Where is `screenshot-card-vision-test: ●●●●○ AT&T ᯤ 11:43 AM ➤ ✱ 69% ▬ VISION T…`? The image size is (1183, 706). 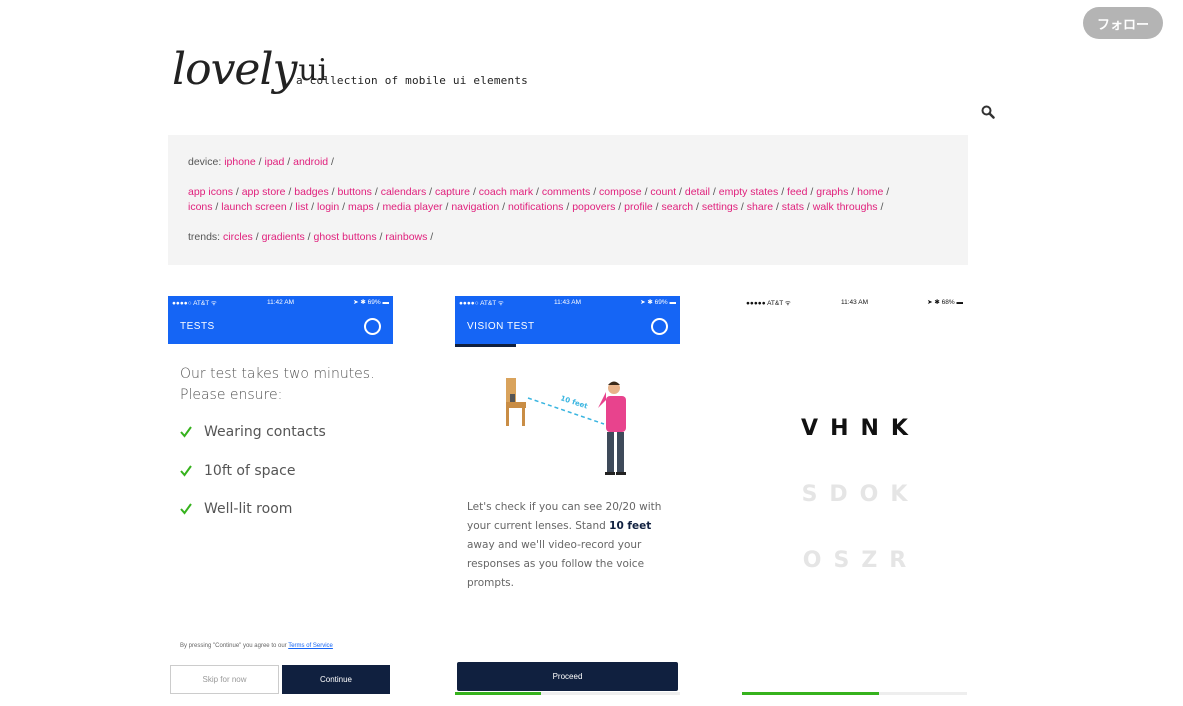
screenshot-card-vision-test: ●●●●○ AT&T ᯤ 11:43 AM ➤ ✱ 69% ▬ VISION T… is located at coordinates (567, 496).